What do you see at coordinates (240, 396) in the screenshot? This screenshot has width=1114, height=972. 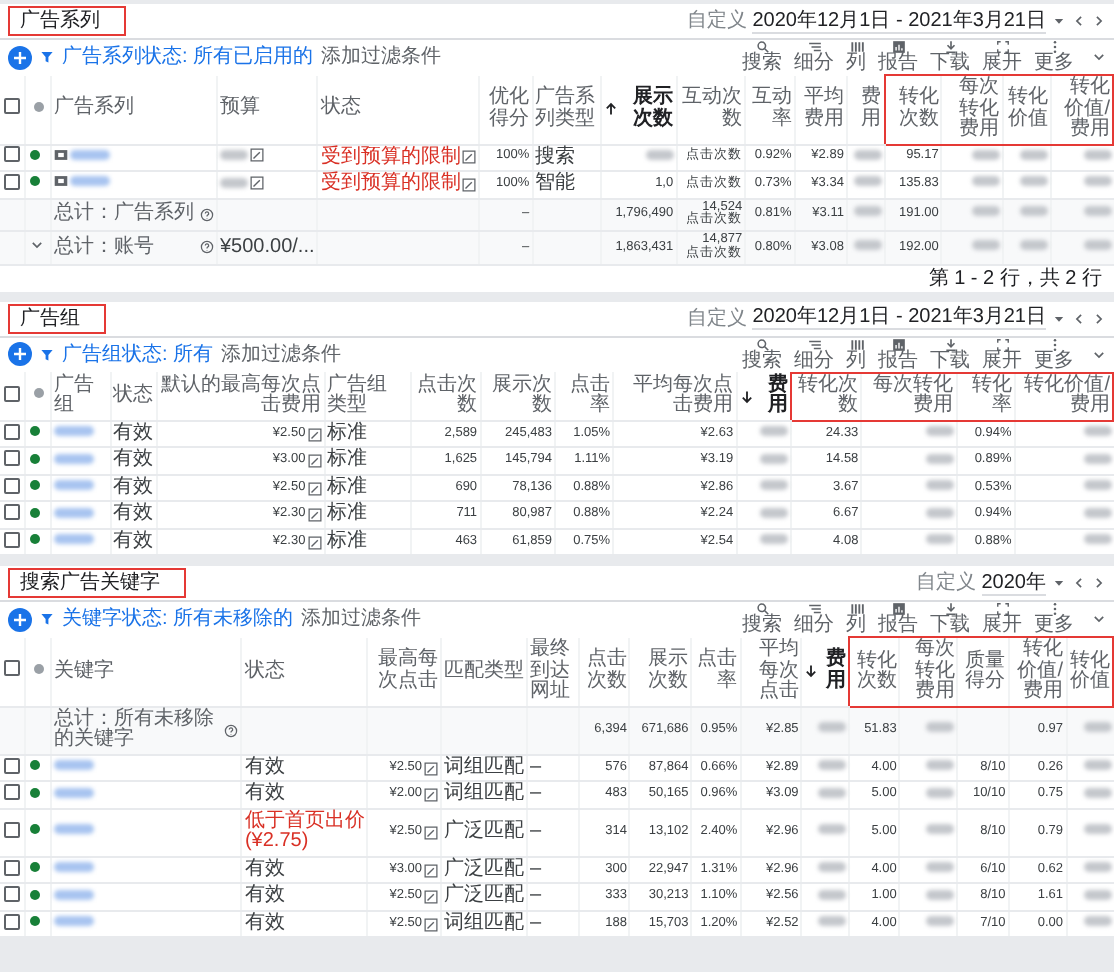 I see `column-header: 默认的最高每次点击费用` at bounding box center [240, 396].